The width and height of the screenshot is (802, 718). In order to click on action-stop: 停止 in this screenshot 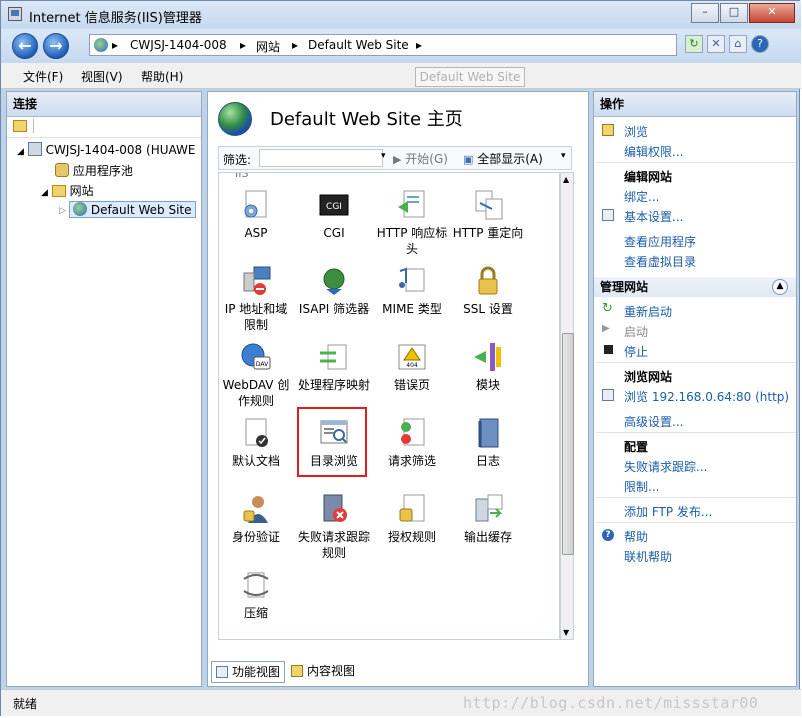, I will do `click(636, 351)`.